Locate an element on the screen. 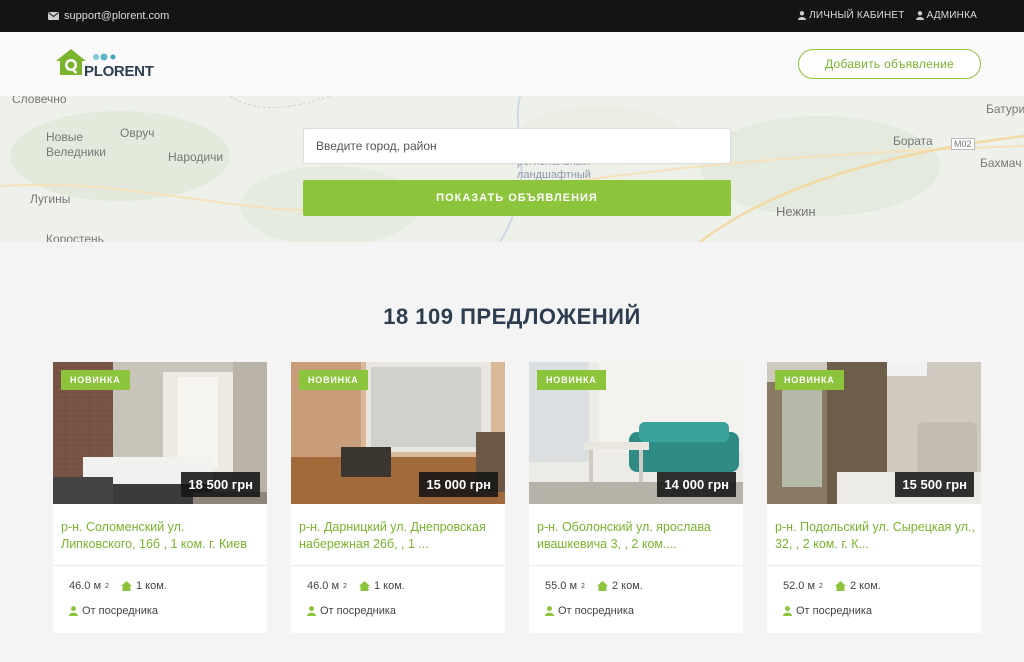  map-label: Батури is located at coordinates (1005, 109).